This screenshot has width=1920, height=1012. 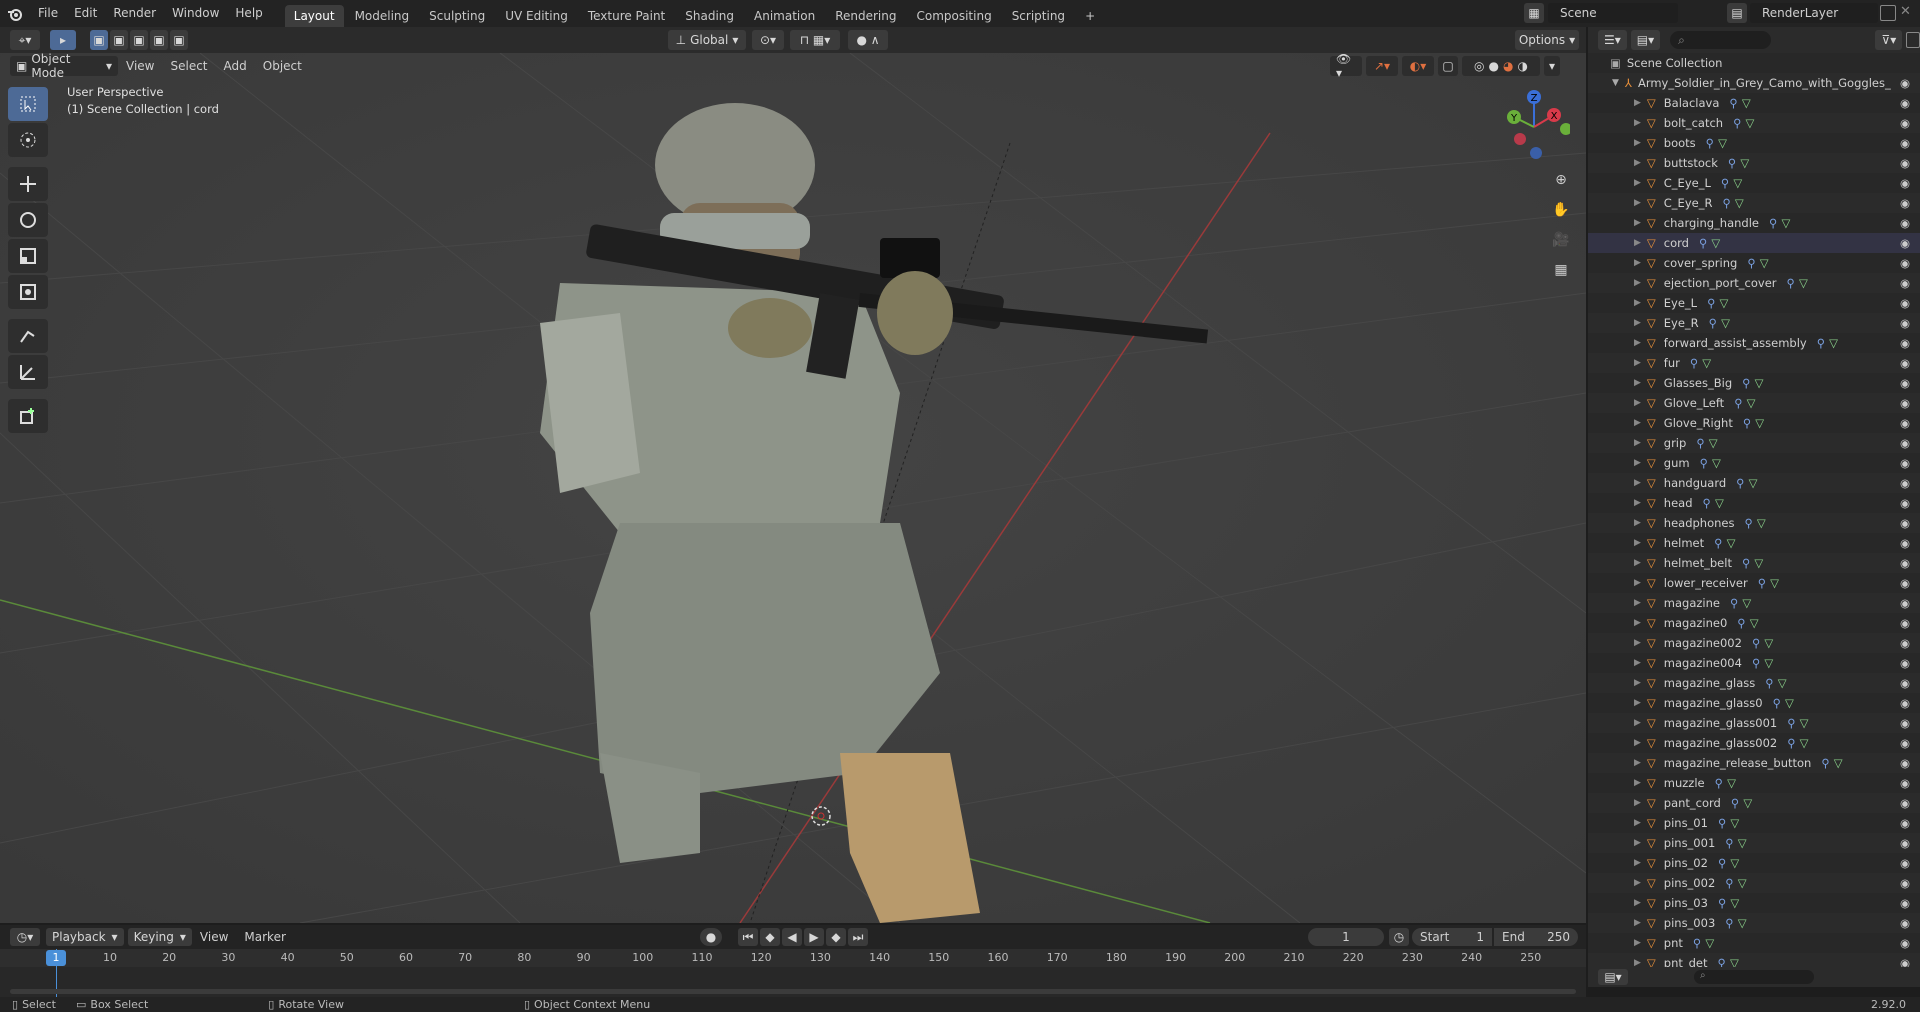 What do you see at coordinates (770, 937) in the screenshot?
I see `prev-keyframe-icon: ◆` at bounding box center [770, 937].